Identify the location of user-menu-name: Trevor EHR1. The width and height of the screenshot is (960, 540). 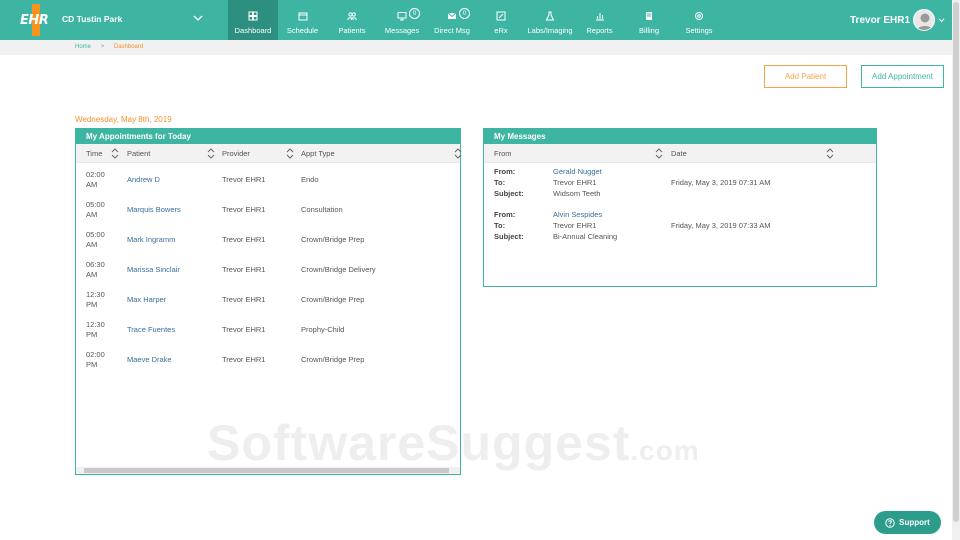
(880, 20).